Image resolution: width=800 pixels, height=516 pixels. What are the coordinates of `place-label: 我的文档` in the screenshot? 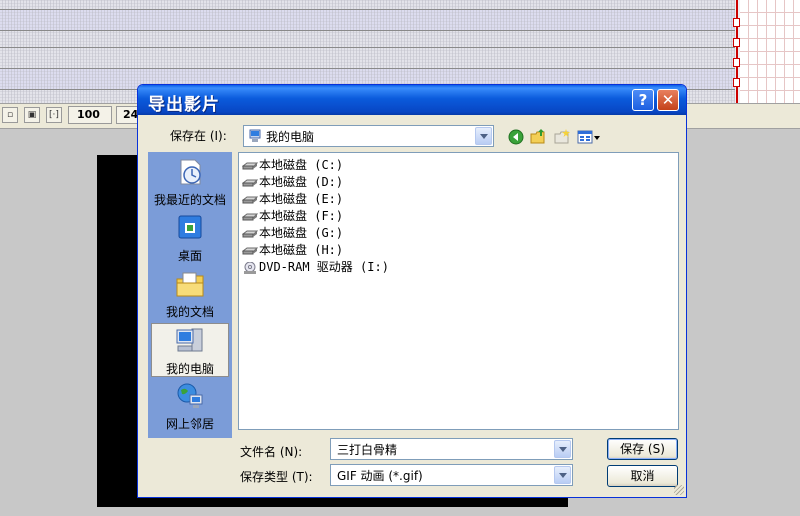 It's located at (189, 312).